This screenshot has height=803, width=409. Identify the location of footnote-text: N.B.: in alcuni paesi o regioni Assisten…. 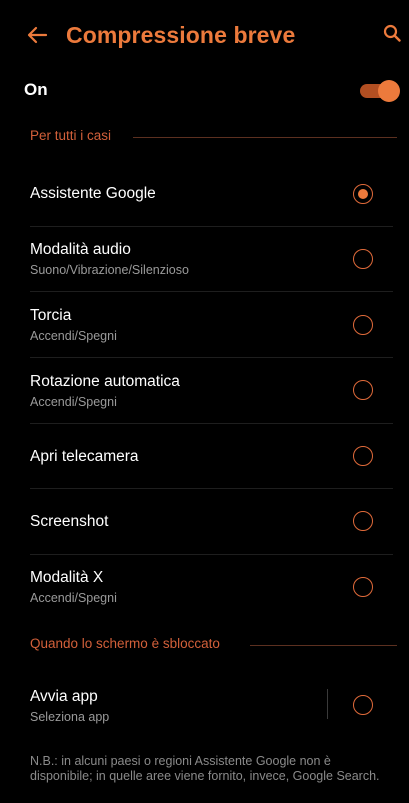
(205, 768).